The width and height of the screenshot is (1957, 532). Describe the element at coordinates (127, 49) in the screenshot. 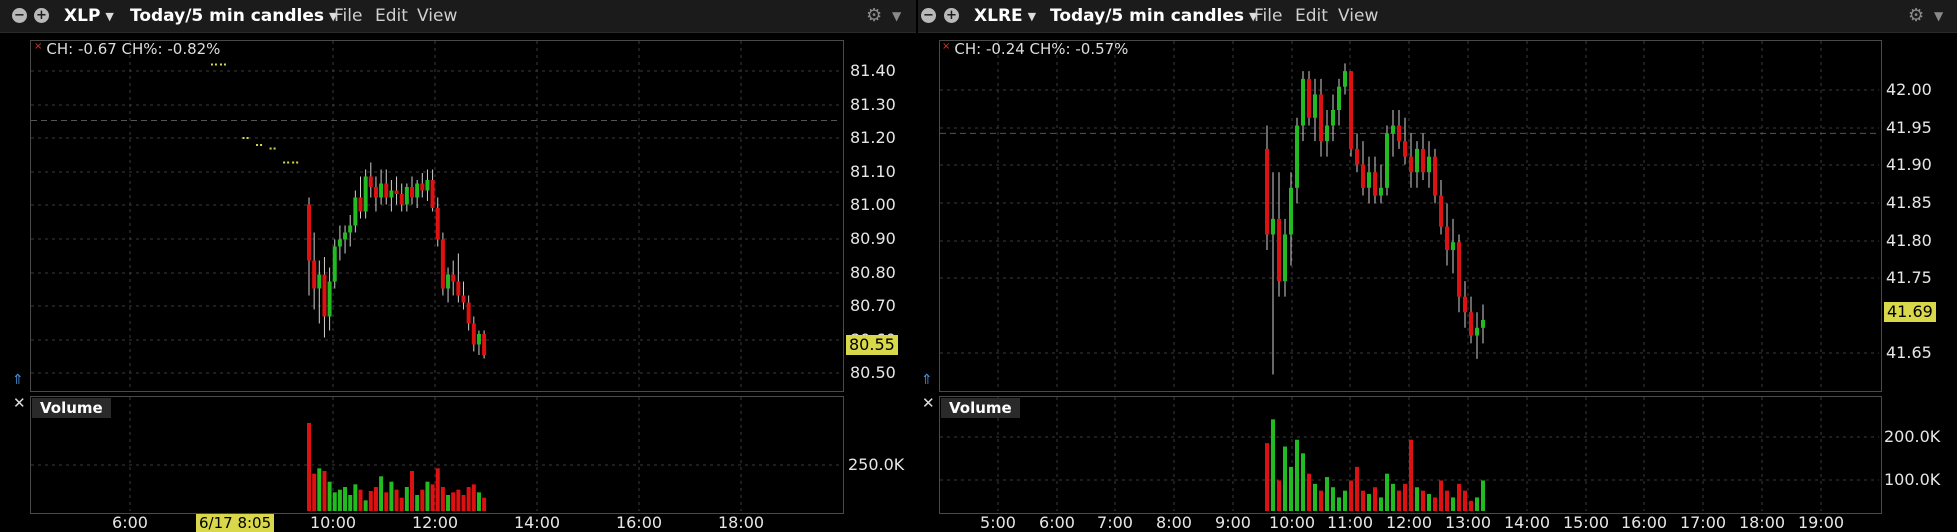

I see `change-readout: × CH: -0.67 CH%: -0.82%` at that location.